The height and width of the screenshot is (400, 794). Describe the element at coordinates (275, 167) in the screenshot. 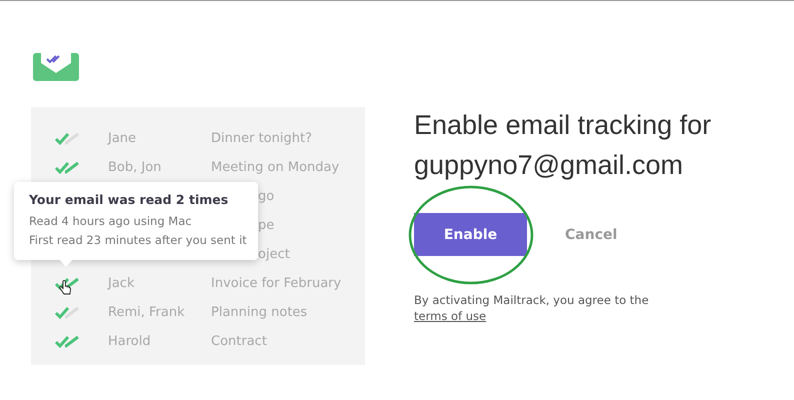

I see `email-subject: Meeting on Monday` at that location.